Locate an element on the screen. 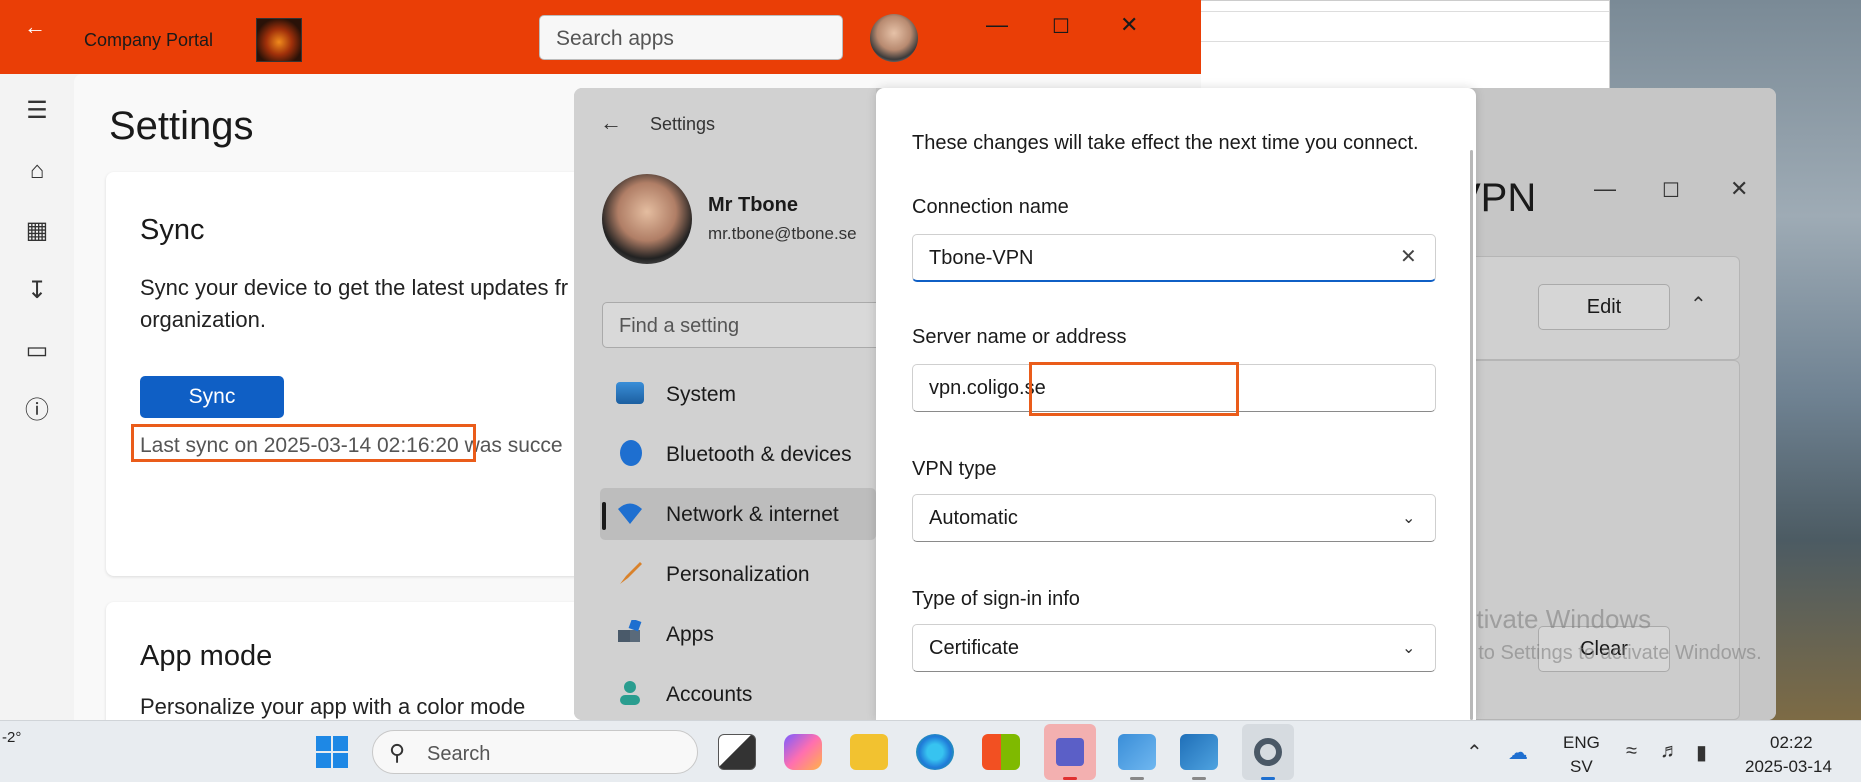 This screenshot has height=782, width=1861. teams-badge is located at coordinates (1070, 752).